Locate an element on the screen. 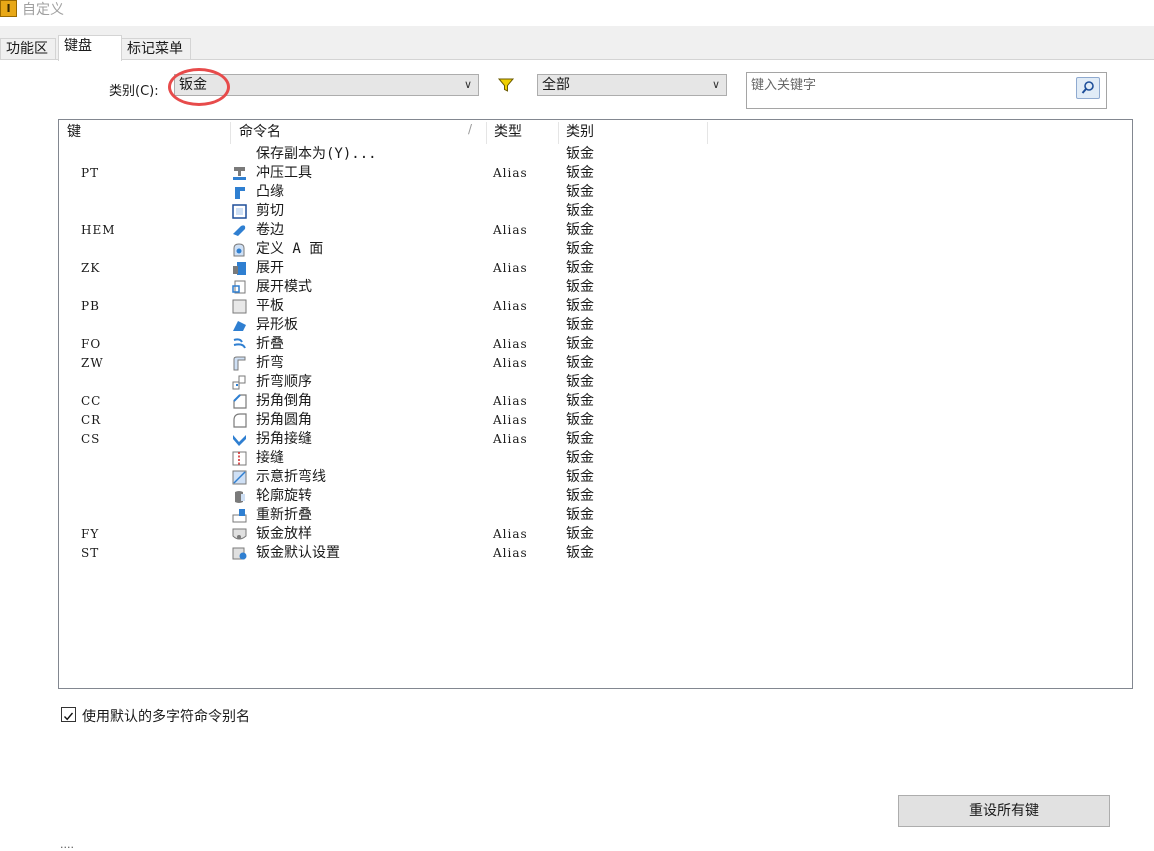  table-row: PB 平板 Alias 钣金 is located at coordinates (595, 306).